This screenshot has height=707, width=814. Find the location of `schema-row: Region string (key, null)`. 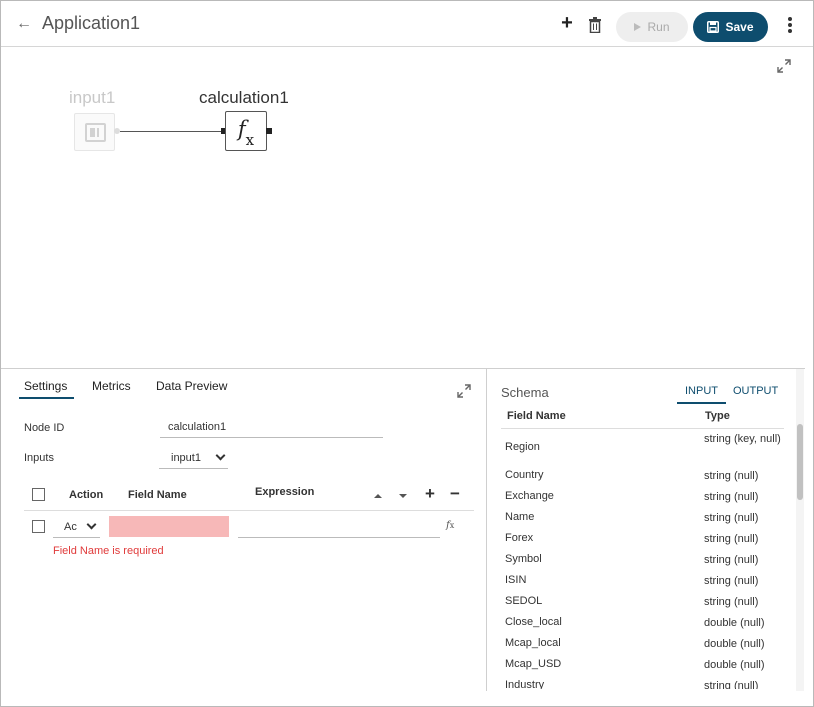

schema-row: Region string (key, null) is located at coordinates (646, 447).